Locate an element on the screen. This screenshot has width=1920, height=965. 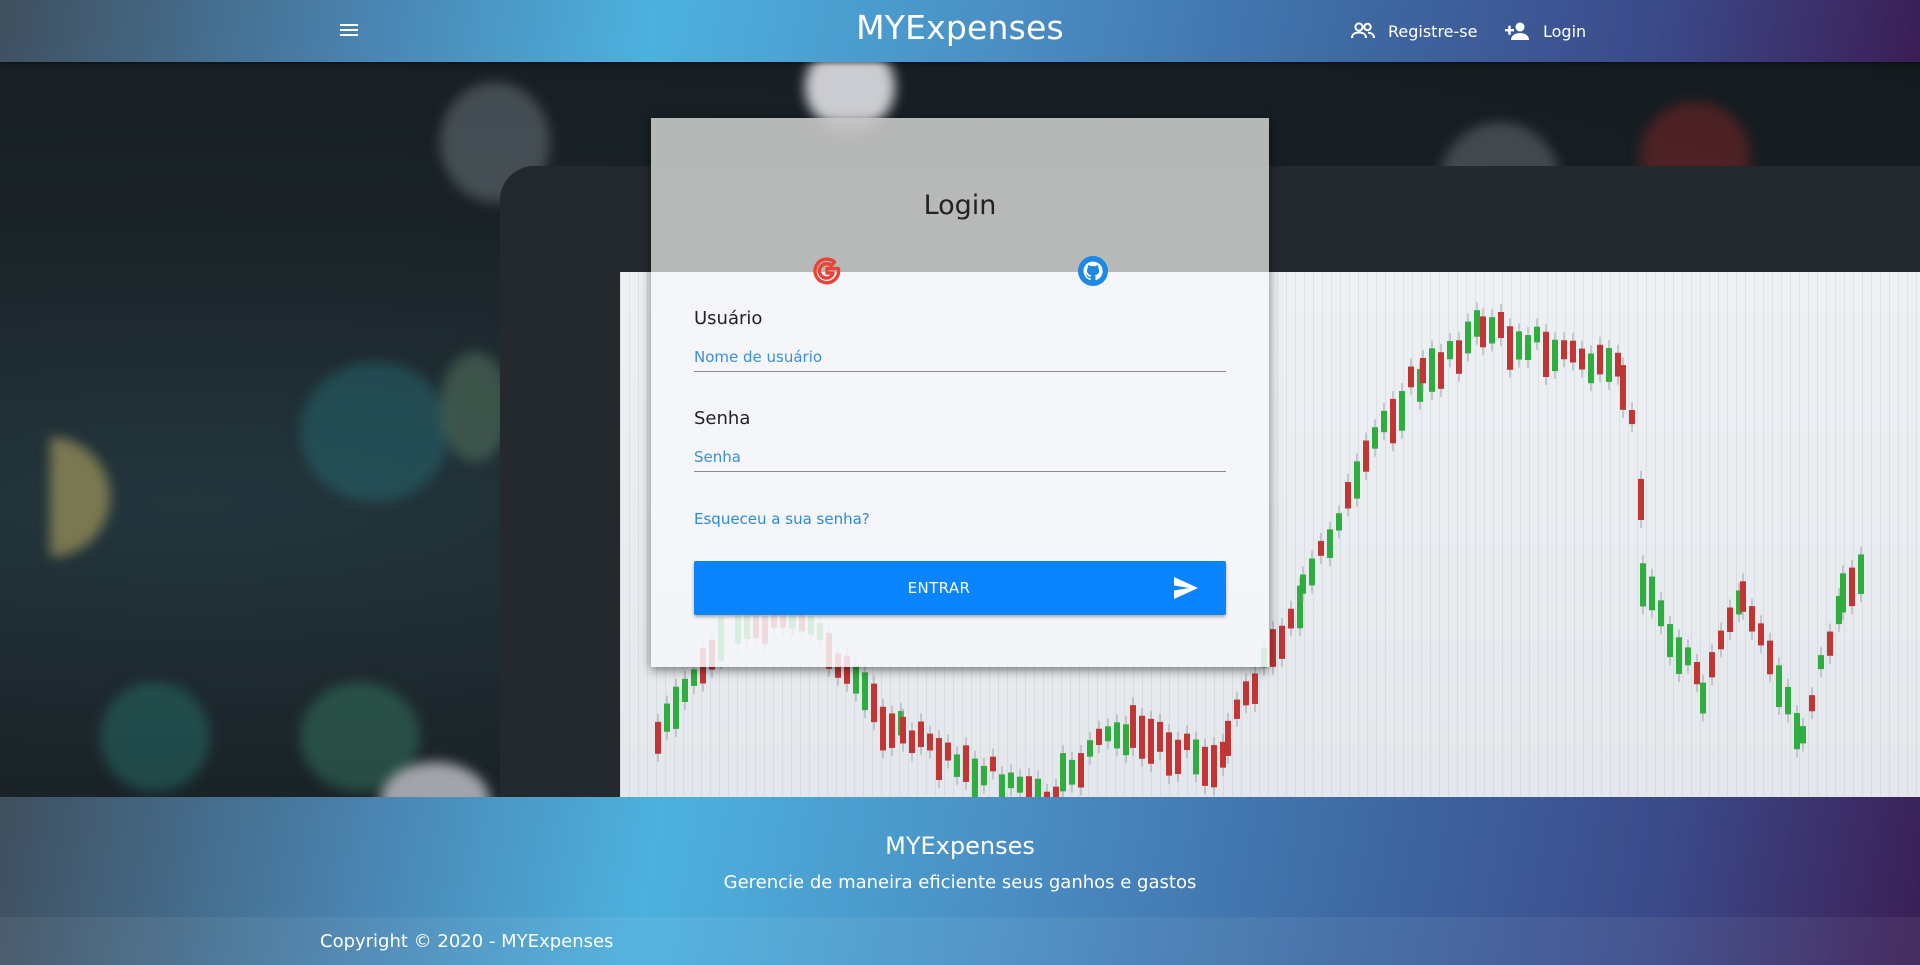
forgot-password-link: Esqueceu a sua senha? is located at coordinates (782, 519).